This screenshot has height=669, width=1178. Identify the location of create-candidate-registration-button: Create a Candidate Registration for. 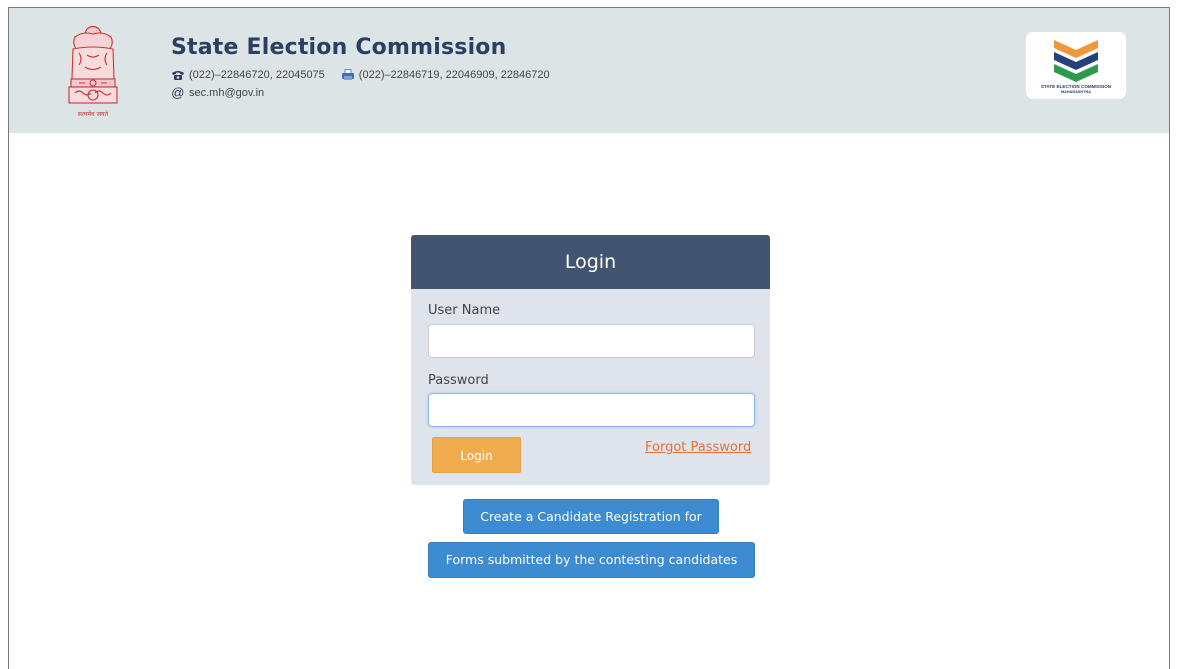
(591, 516).